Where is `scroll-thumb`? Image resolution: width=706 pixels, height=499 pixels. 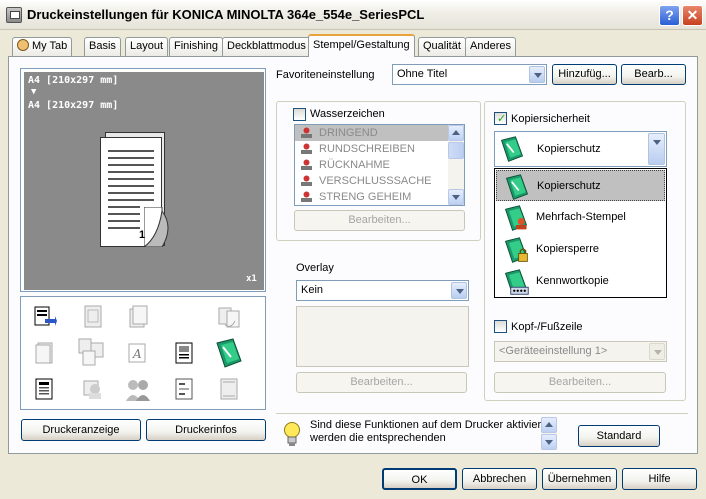
scroll-thumb is located at coordinates (456, 150).